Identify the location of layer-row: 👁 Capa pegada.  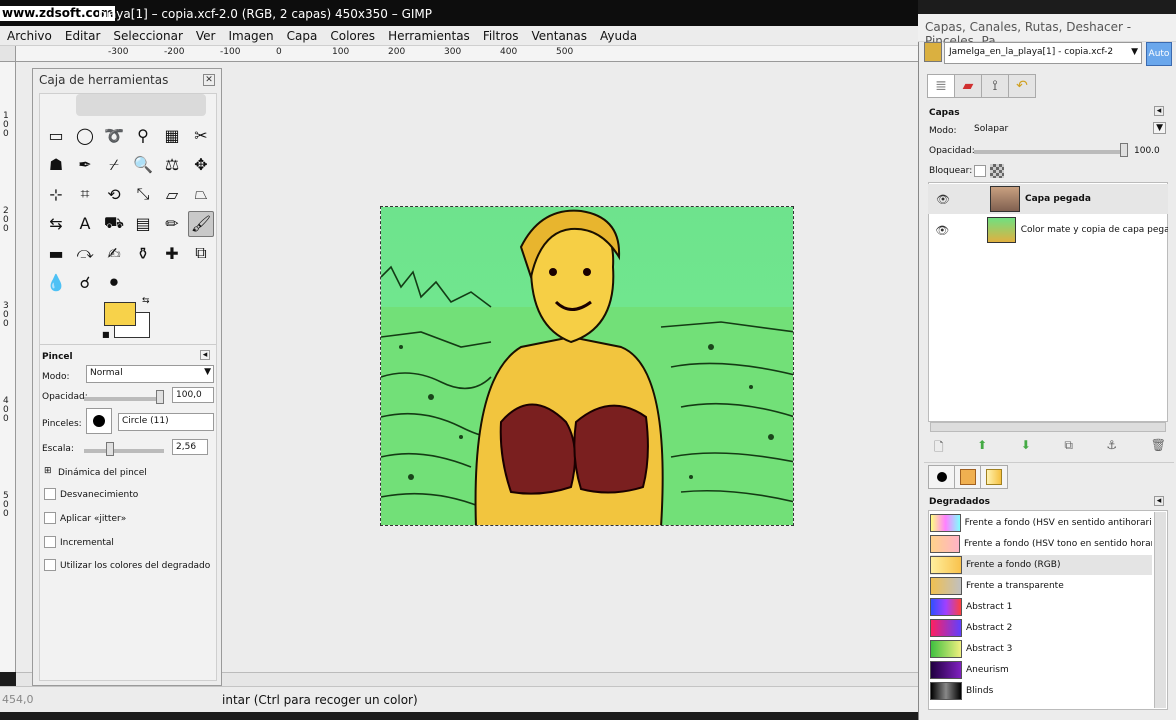
(1048, 199).